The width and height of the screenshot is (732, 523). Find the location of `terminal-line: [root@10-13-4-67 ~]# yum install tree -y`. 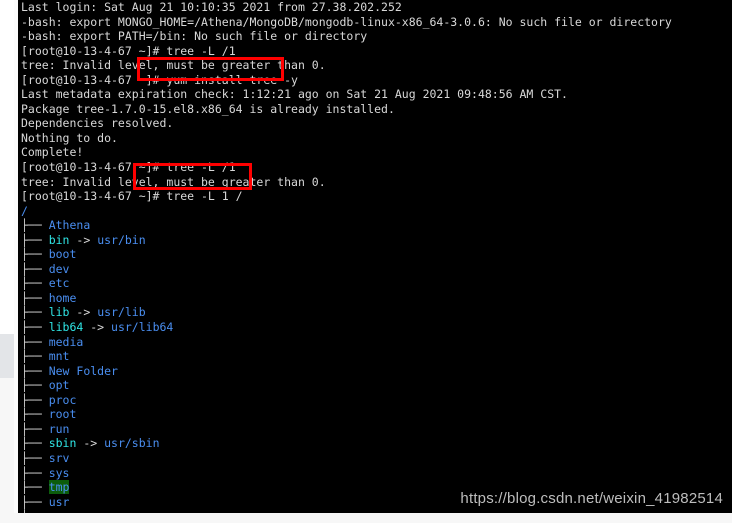

terminal-line: [root@10-13-4-67 ~]# yum install tree -y is located at coordinates (346, 80).